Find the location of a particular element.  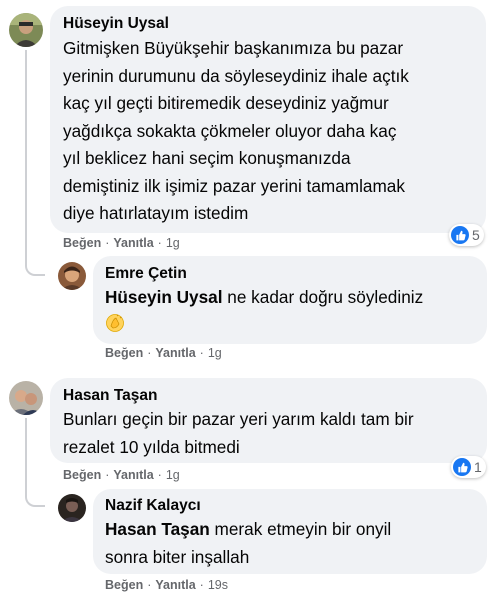

comment-author: Hasan Taşan is located at coordinates (110, 396).